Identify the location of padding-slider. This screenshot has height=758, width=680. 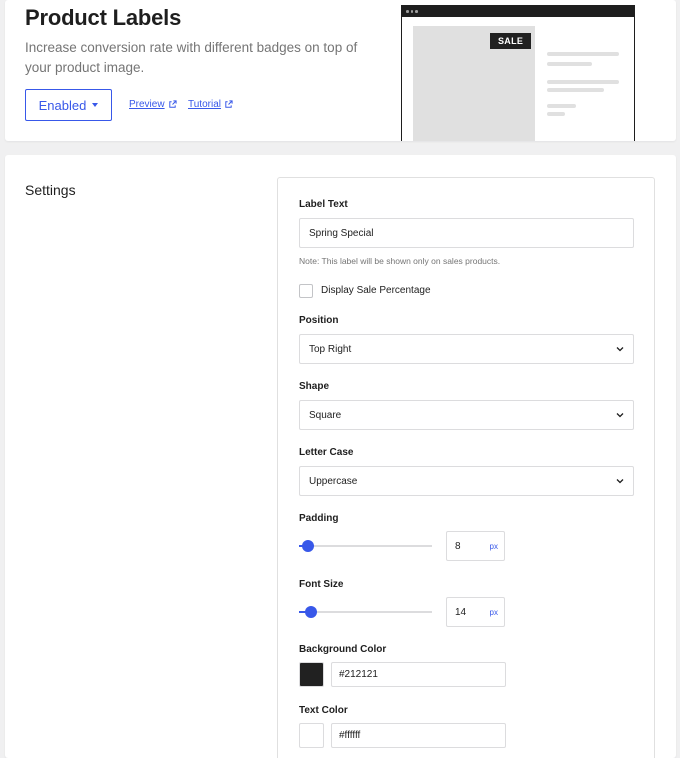
(365, 546).